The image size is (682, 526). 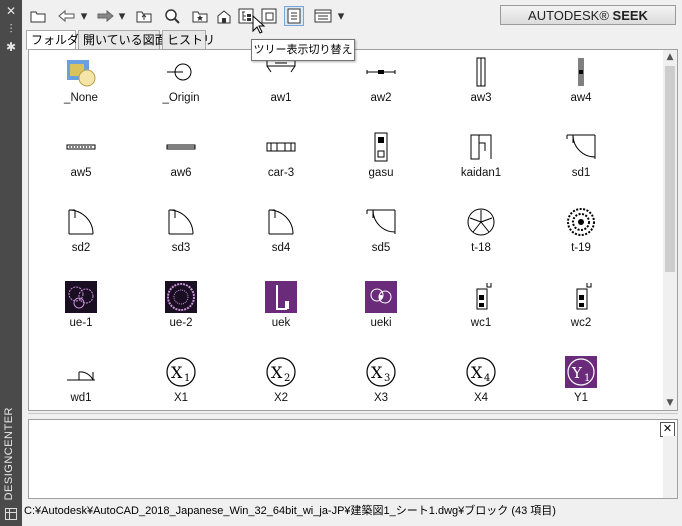 I want to click on svg-text: X, so click(x=477, y=372).